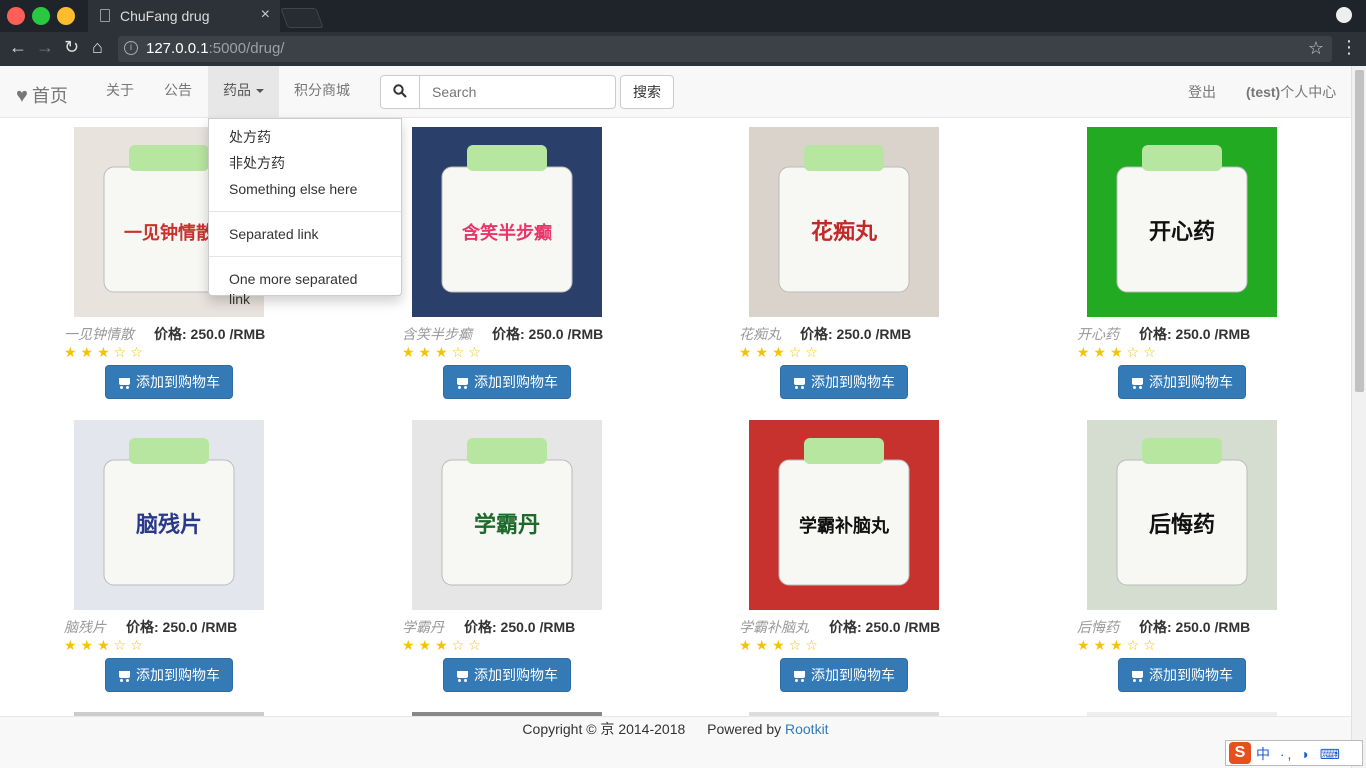  What do you see at coordinates (265, 15) in the screenshot?
I see `tab-close-icon: ×` at bounding box center [265, 15].